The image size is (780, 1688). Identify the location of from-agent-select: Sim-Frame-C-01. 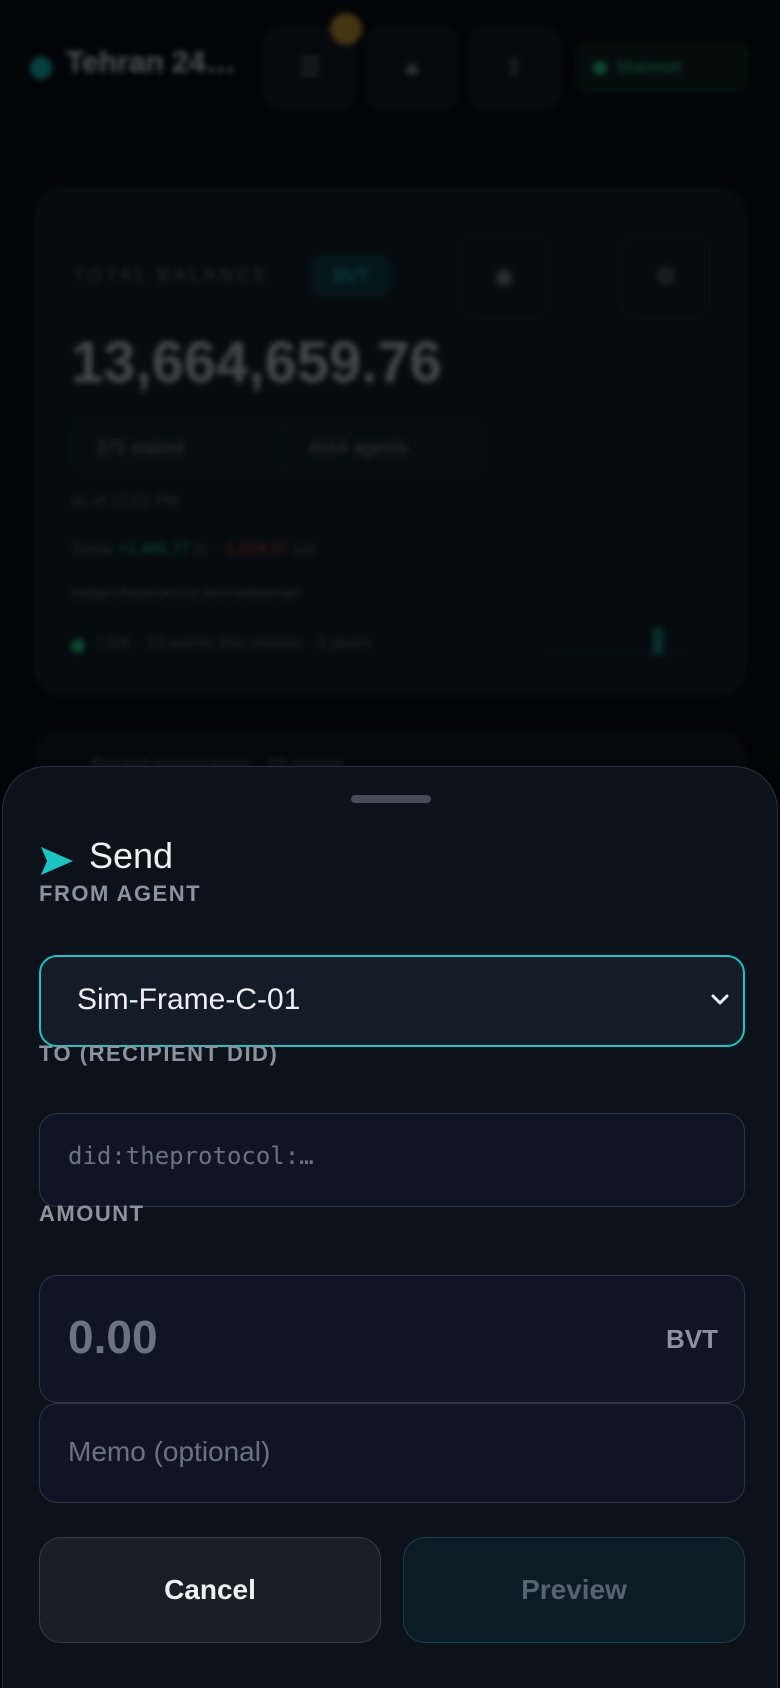
(392, 1001).